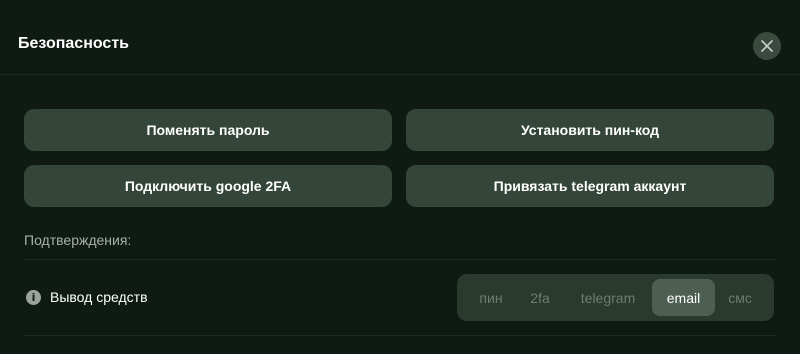 The width and height of the screenshot is (800, 354). I want to click on connect-google-2fa-button: Подключить google 2FA, so click(208, 186).